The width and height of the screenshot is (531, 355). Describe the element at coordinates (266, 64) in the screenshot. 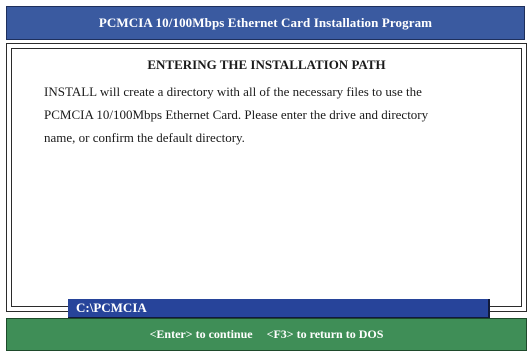

I see `section-heading: ENTERING THE INSTALLATION PATH` at that location.